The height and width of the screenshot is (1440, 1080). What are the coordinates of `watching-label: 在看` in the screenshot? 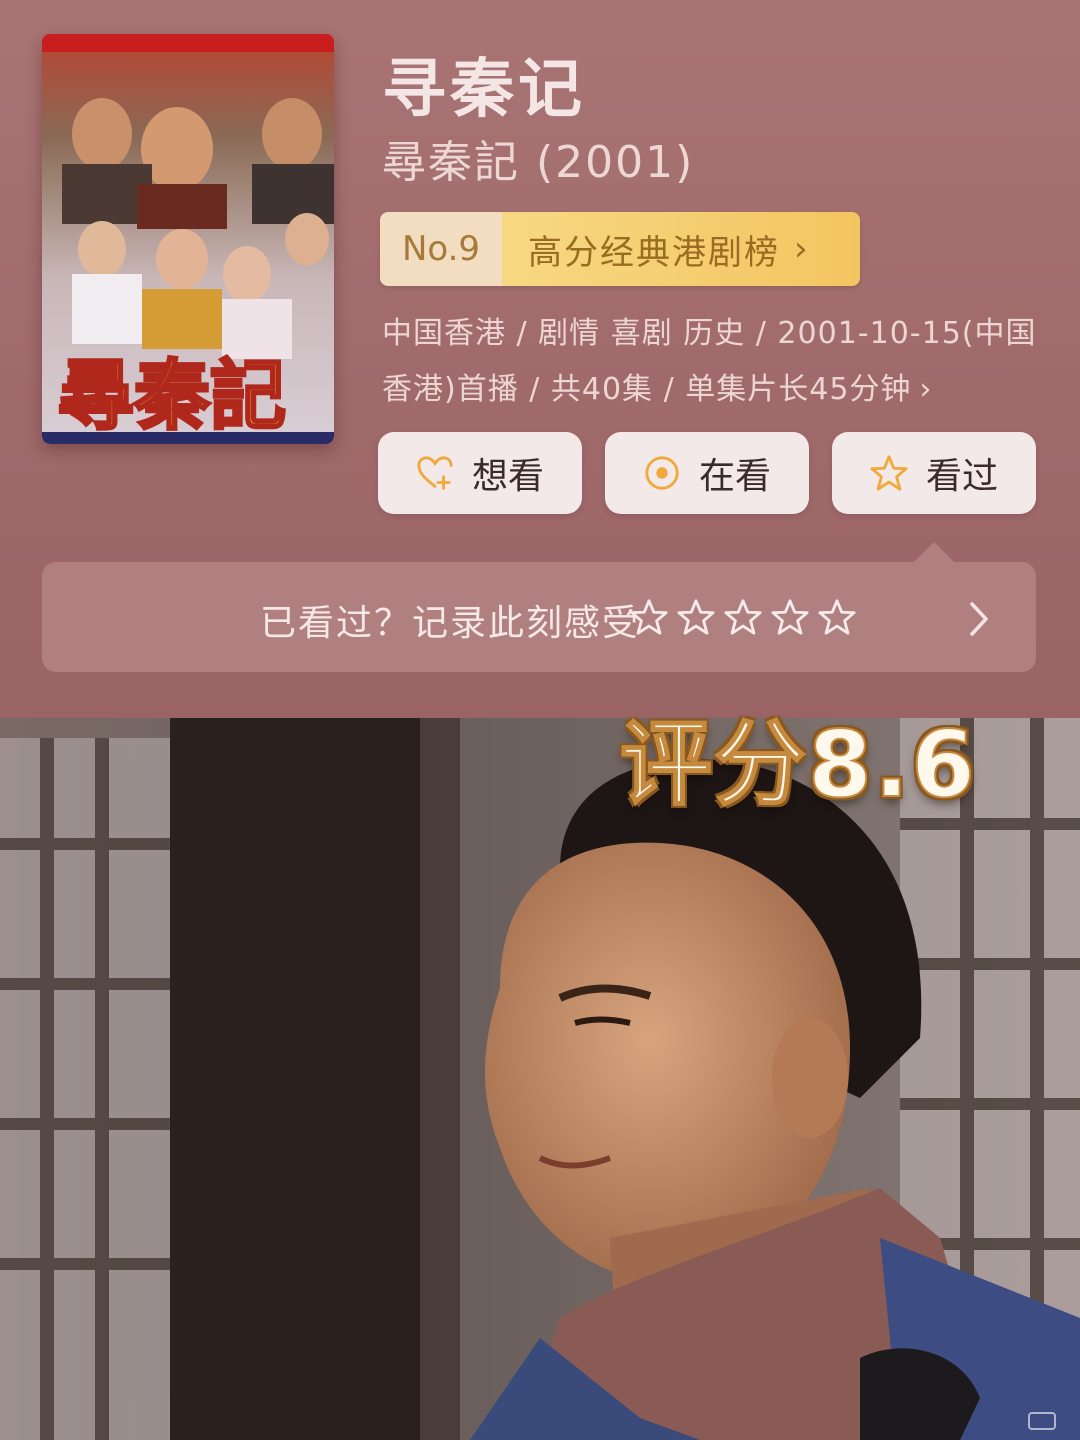 It's located at (734, 476).